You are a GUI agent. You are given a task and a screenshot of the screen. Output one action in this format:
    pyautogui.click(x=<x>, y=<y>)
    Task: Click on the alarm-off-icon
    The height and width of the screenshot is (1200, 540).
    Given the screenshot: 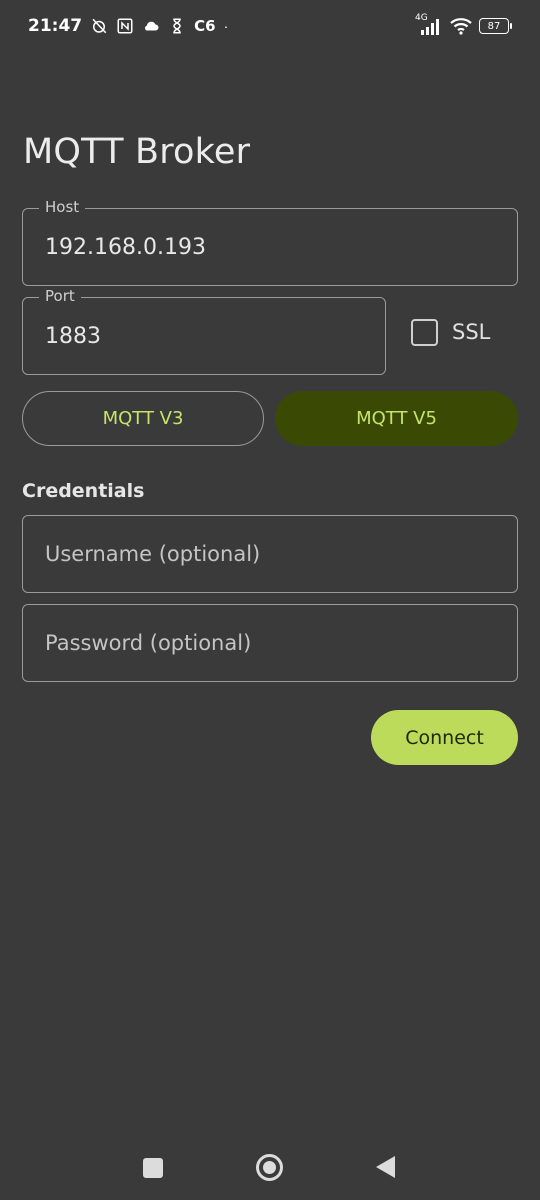 What is the action you would take?
    pyautogui.click(x=99, y=26)
    